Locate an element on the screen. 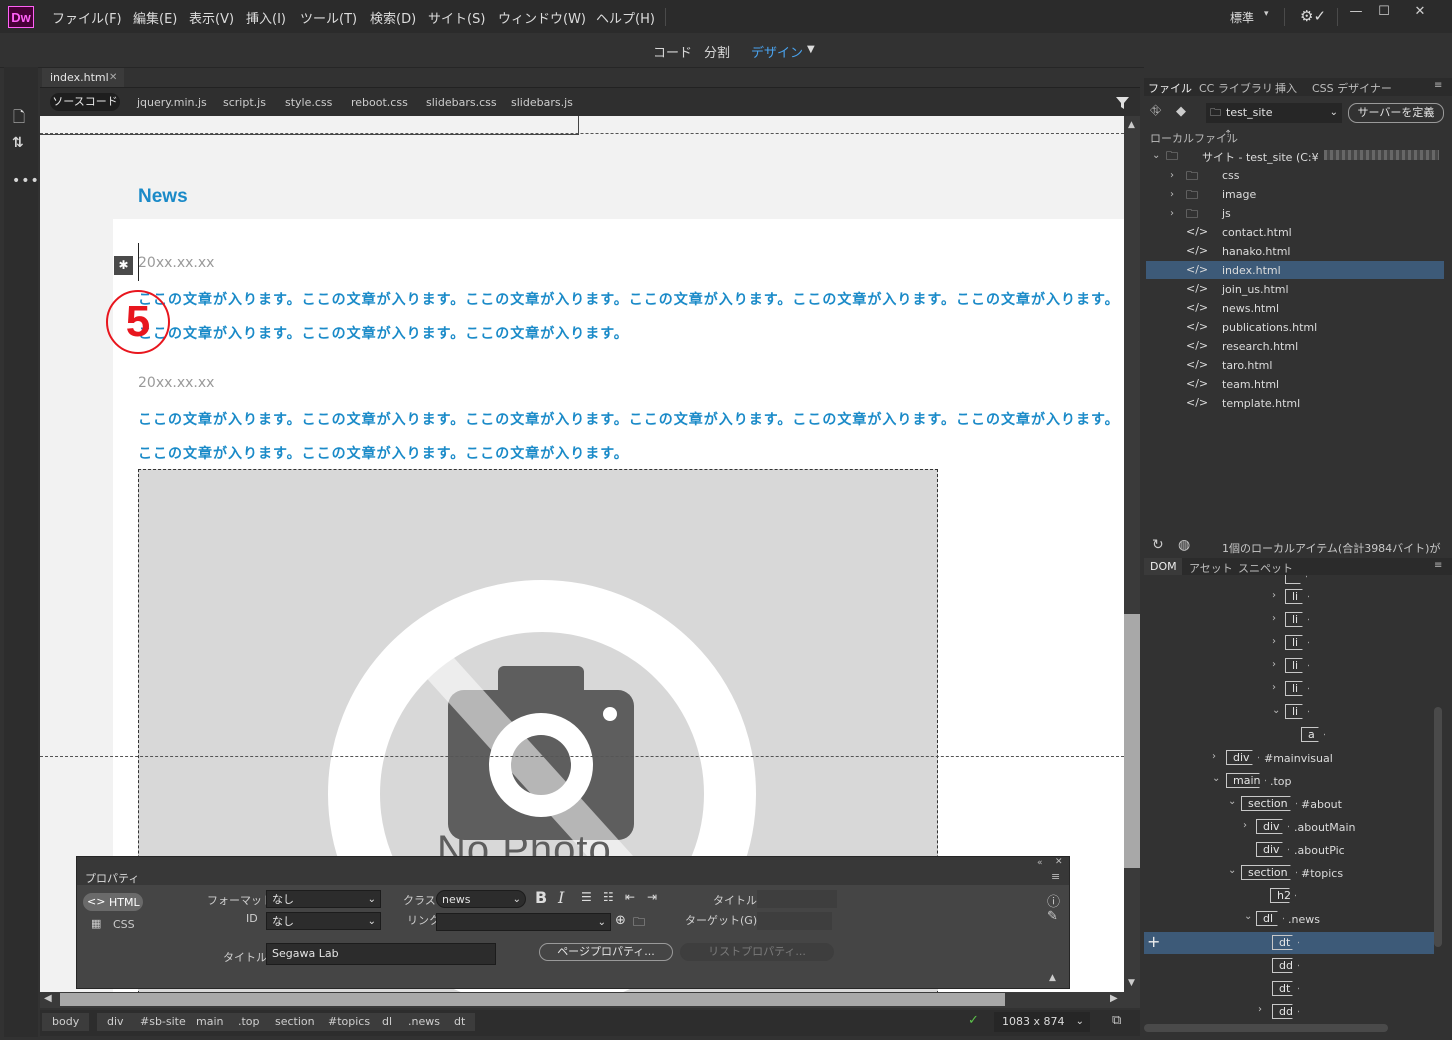 The height and width of the screenshot is (1040, 1452). filter-icon is located at coordinates (1122, 103).